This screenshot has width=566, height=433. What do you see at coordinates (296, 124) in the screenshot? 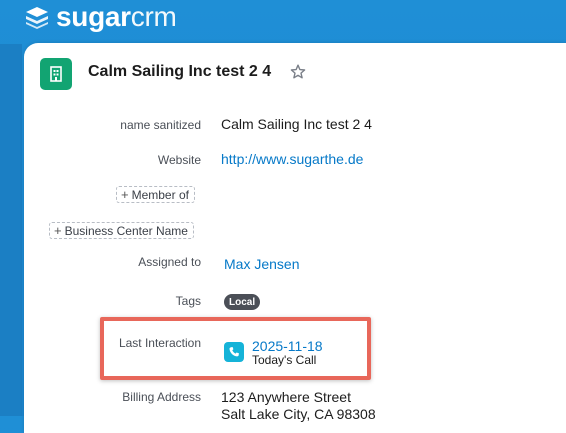
I see `name-sanitized-value: Calm Sailing Inc test 2 4` at bounding box center [296, 124].